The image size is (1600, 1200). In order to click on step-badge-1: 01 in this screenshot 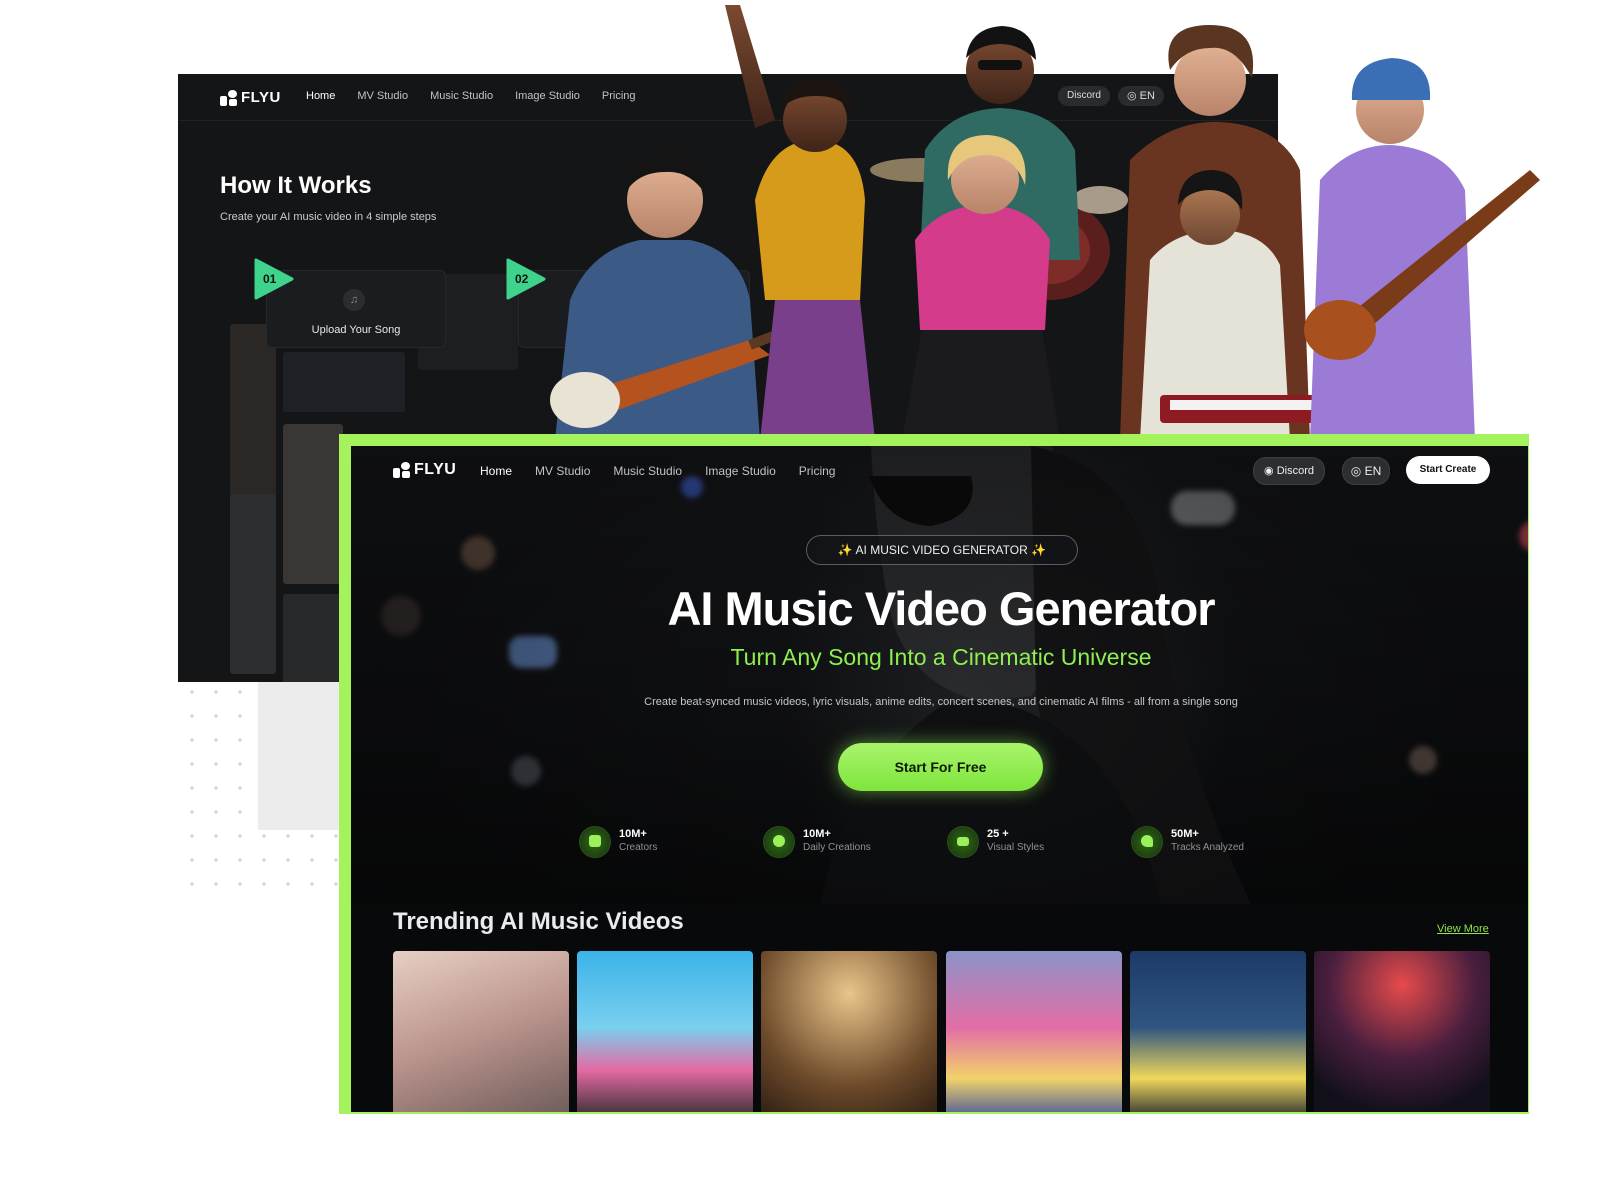, I will do `click(274, 279)`.